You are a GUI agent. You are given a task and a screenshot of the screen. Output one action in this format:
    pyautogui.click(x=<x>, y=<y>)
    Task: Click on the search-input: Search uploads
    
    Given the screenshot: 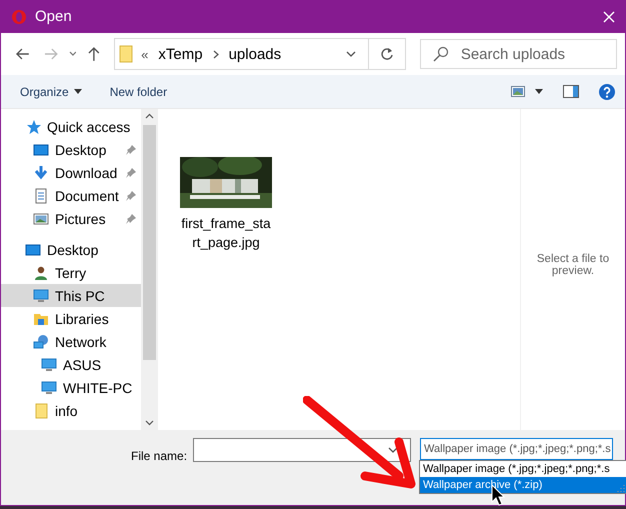 What is the action you would take?
    pyautogui.click(x=535, y=54)
    